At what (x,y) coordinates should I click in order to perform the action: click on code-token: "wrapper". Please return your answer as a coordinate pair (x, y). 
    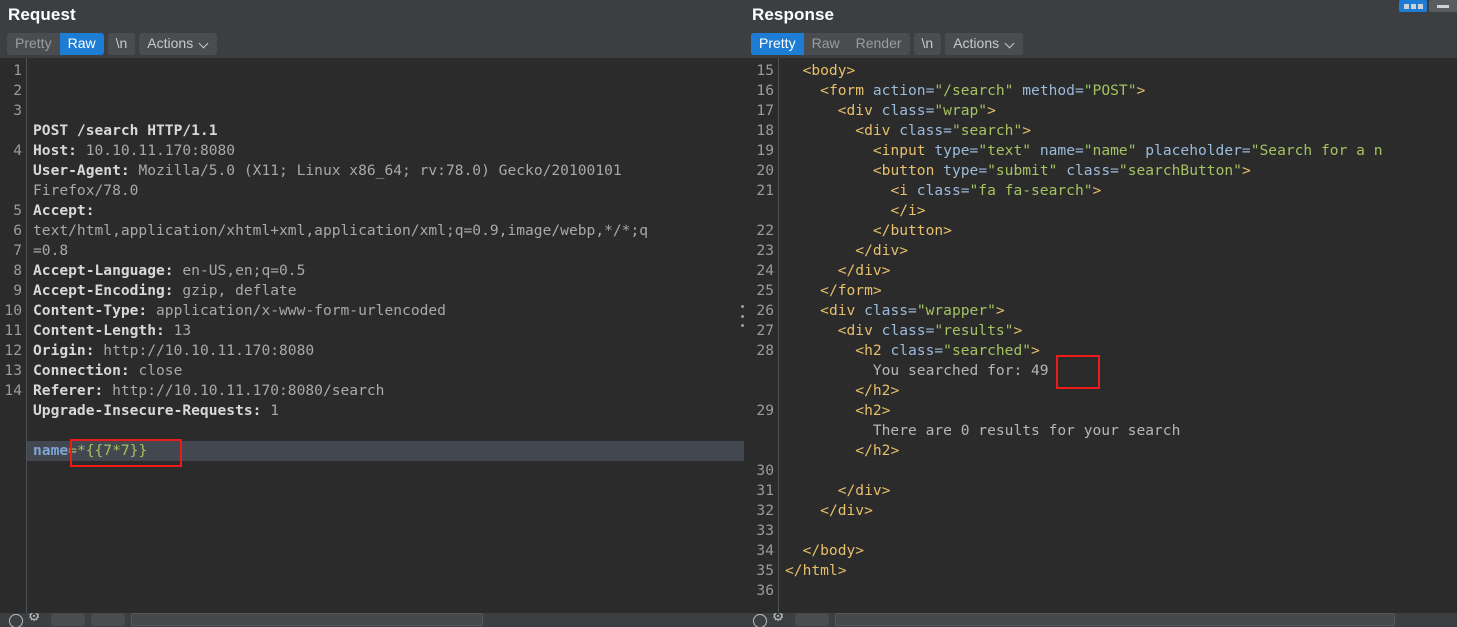
    Looking at the image, I should click on (956, 310).